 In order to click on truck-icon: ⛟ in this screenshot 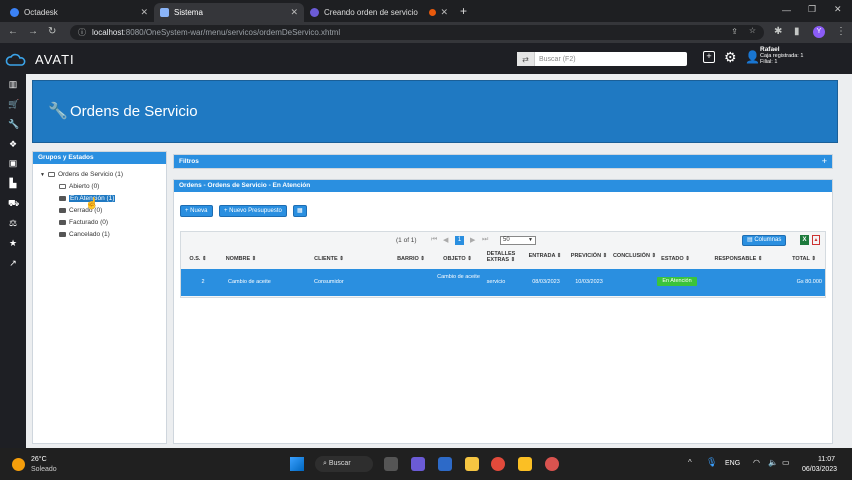, I will do `click(13, 203)`.